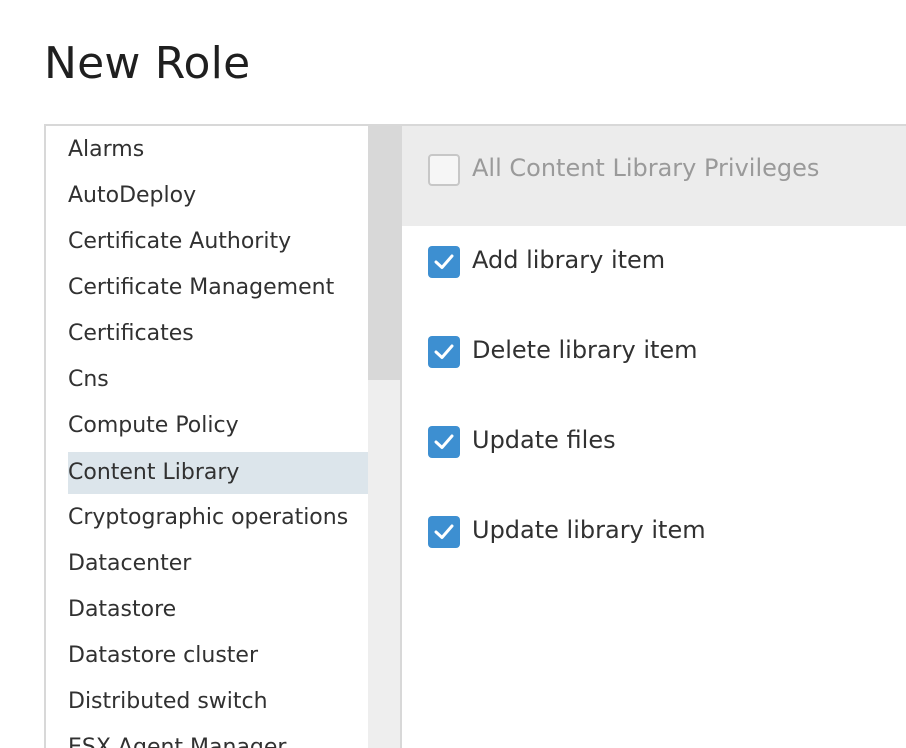 The width and height of the screenshot is (906, 748). What do you see at coordinates (585, 350) in the screenshot?
I see `delete-library-item-label: Delete library item` at bounding box center [585, 350].